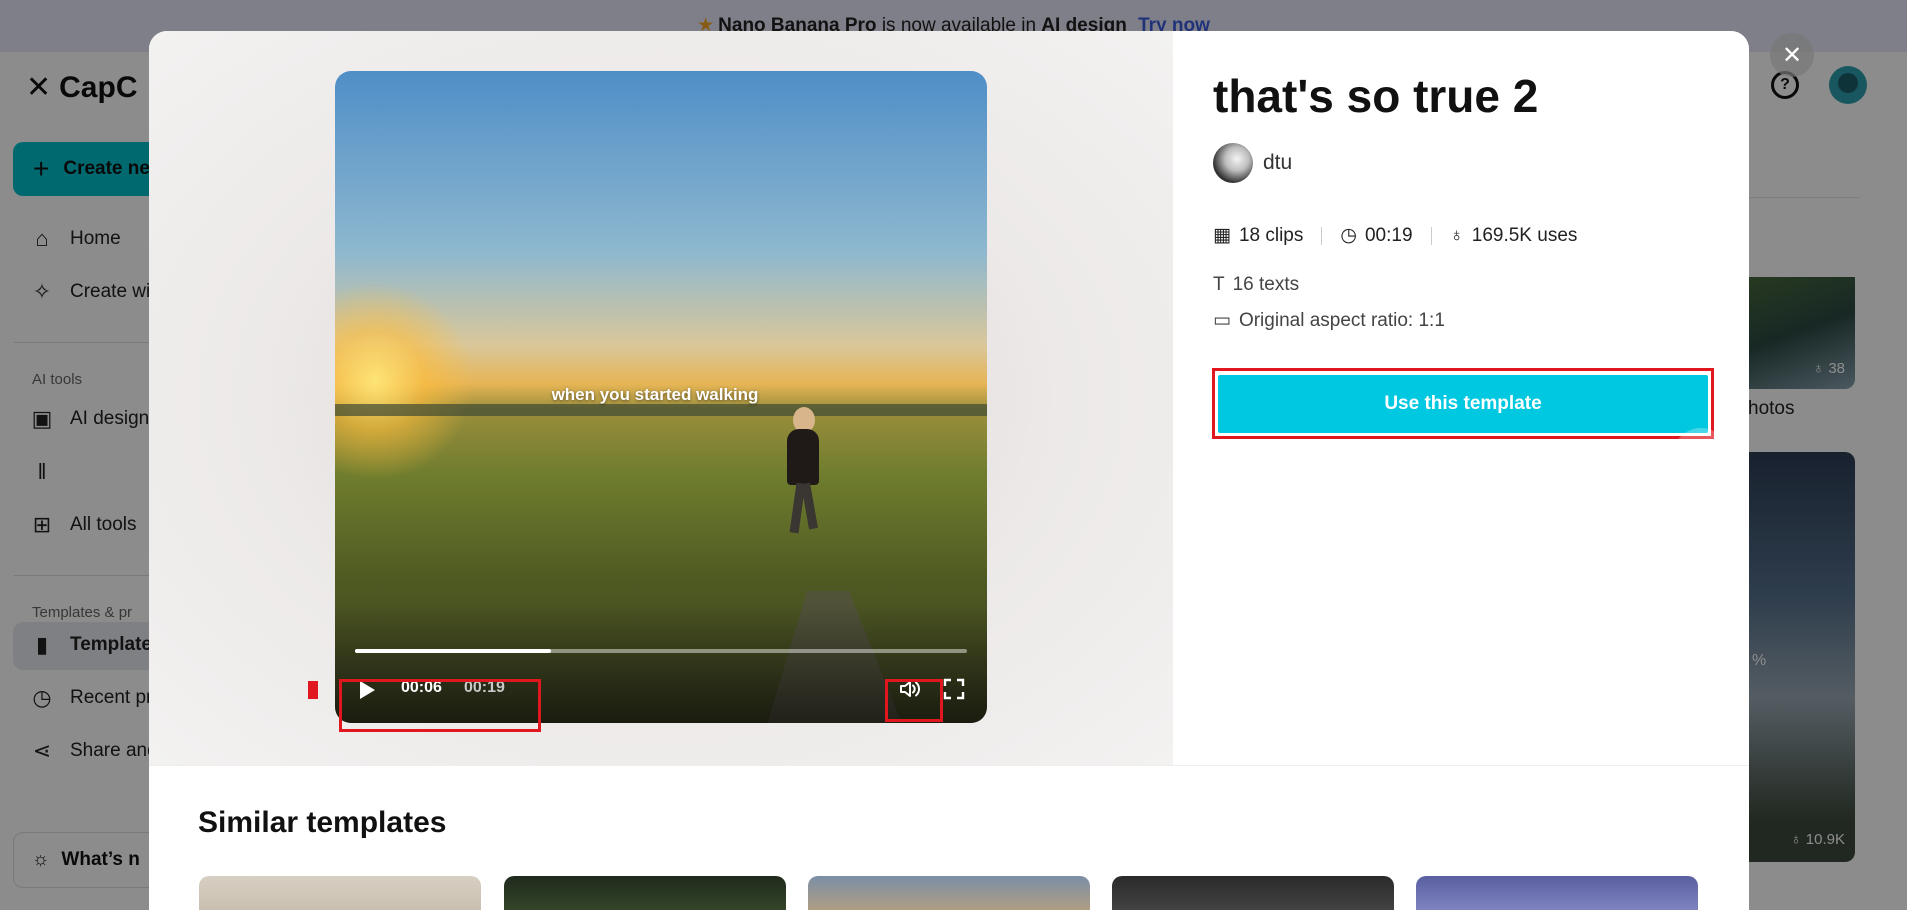 This screenshot has width=1907, height=910. What do you see at coordinates (1266, 284) in the screenshot?
I see `texts-count: 16 texts` at bounding box center [1266, 284].